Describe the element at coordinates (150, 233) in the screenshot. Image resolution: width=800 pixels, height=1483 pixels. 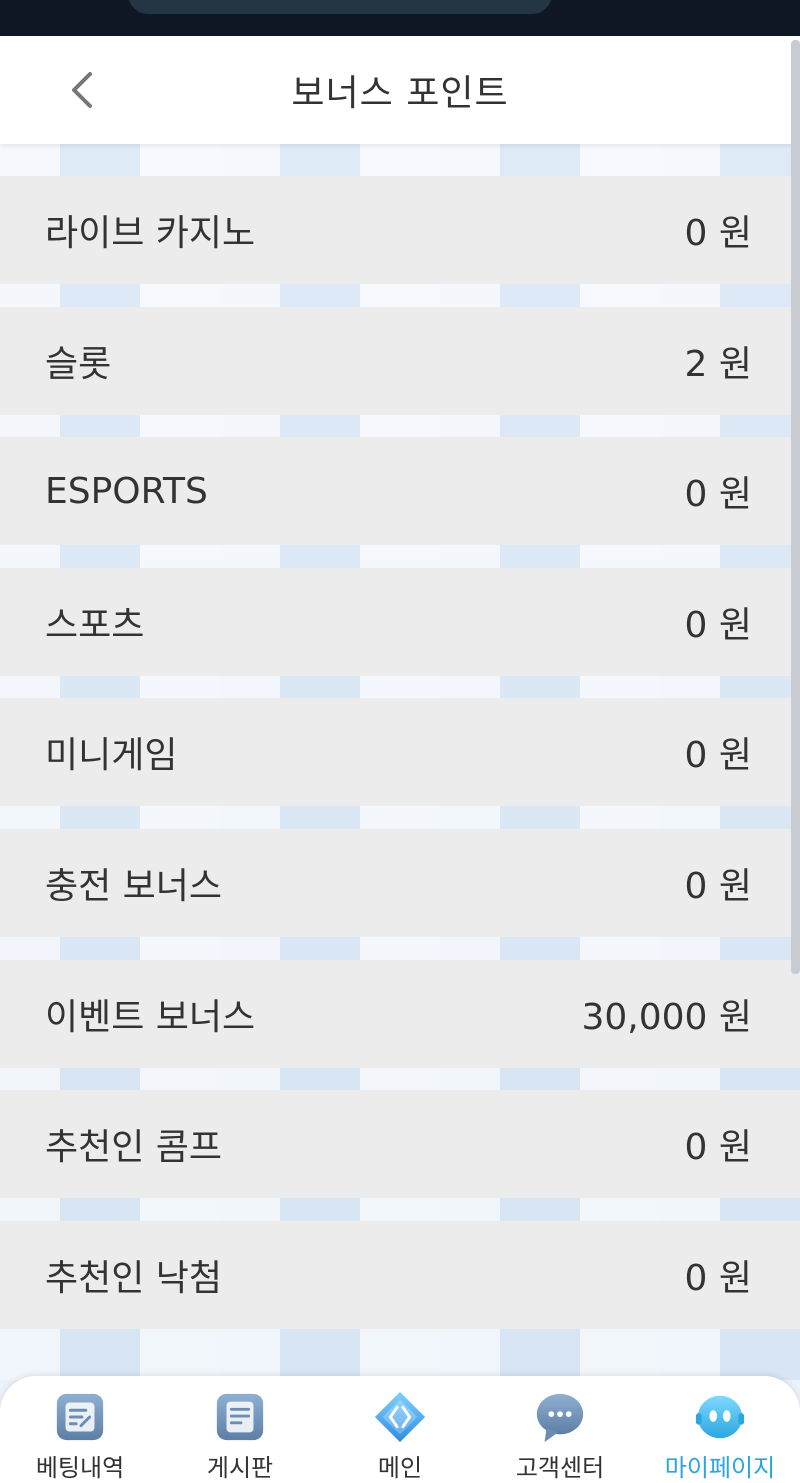
I see `row-label: 라이브 카지노` at that location.